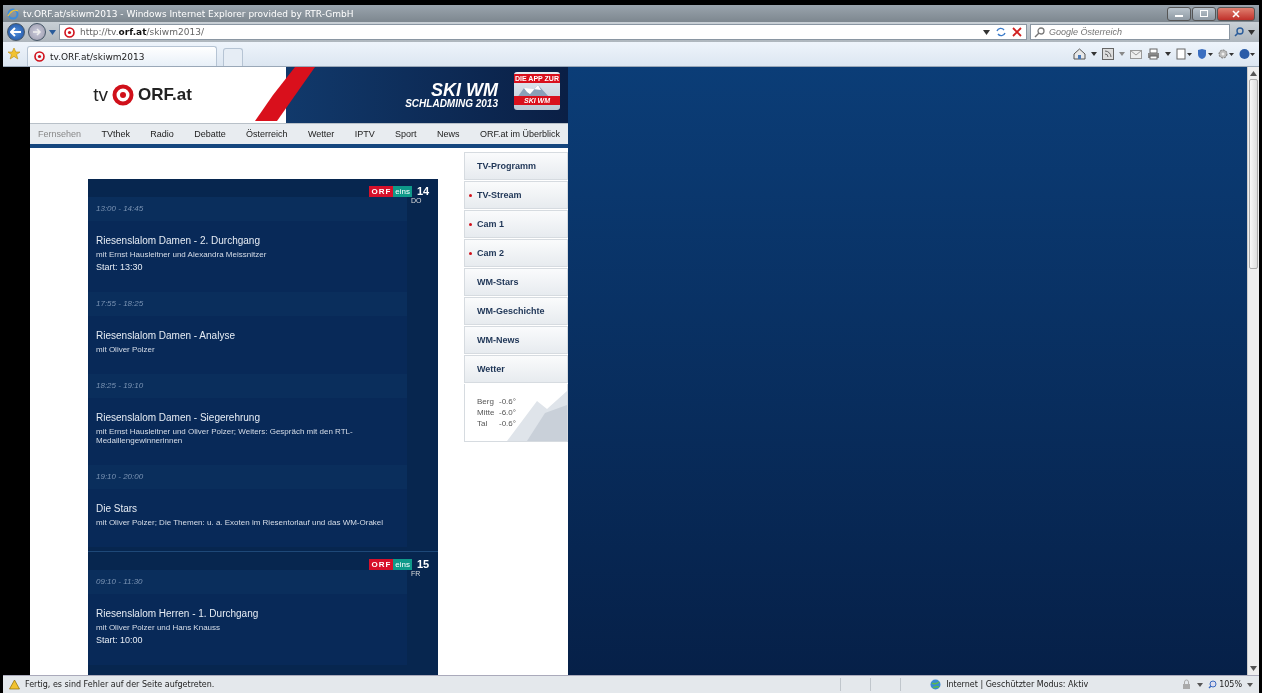 Image resolution: width=1262 pixels, height=693 pixels. Describe the element at coordinates (125, 349) in the screenshot. I see `program-info: mit Oliver Polzer` at that location.